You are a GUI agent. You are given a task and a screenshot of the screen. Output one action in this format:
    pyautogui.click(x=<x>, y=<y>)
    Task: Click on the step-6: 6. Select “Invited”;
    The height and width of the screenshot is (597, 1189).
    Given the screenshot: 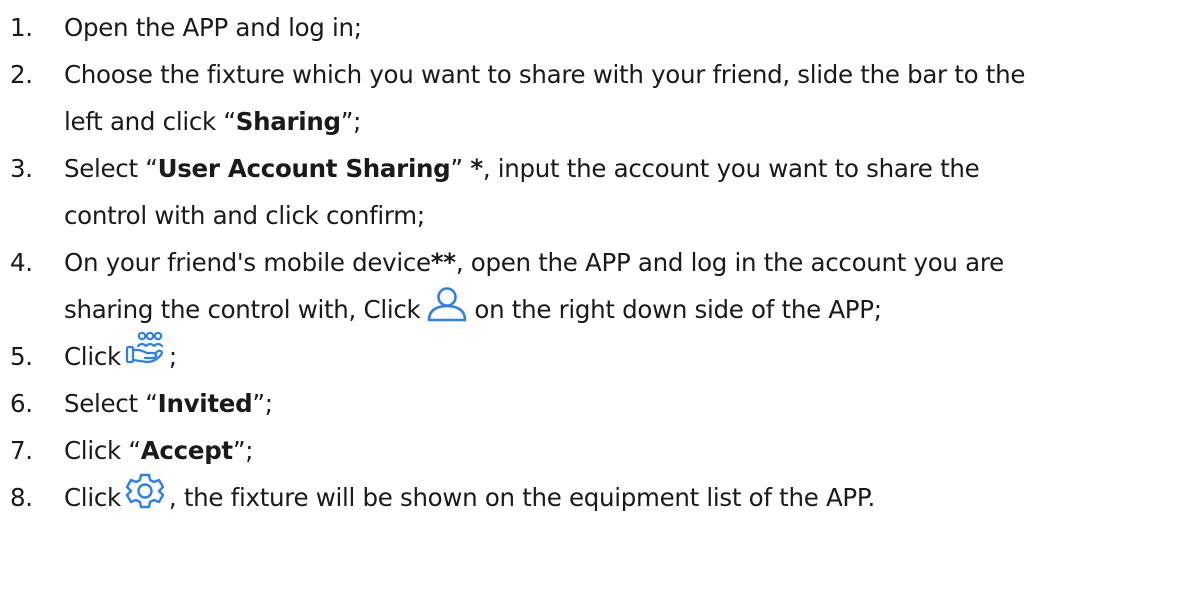 What is the action you would take?
    pyautogui.click(x=594, y=403)
    